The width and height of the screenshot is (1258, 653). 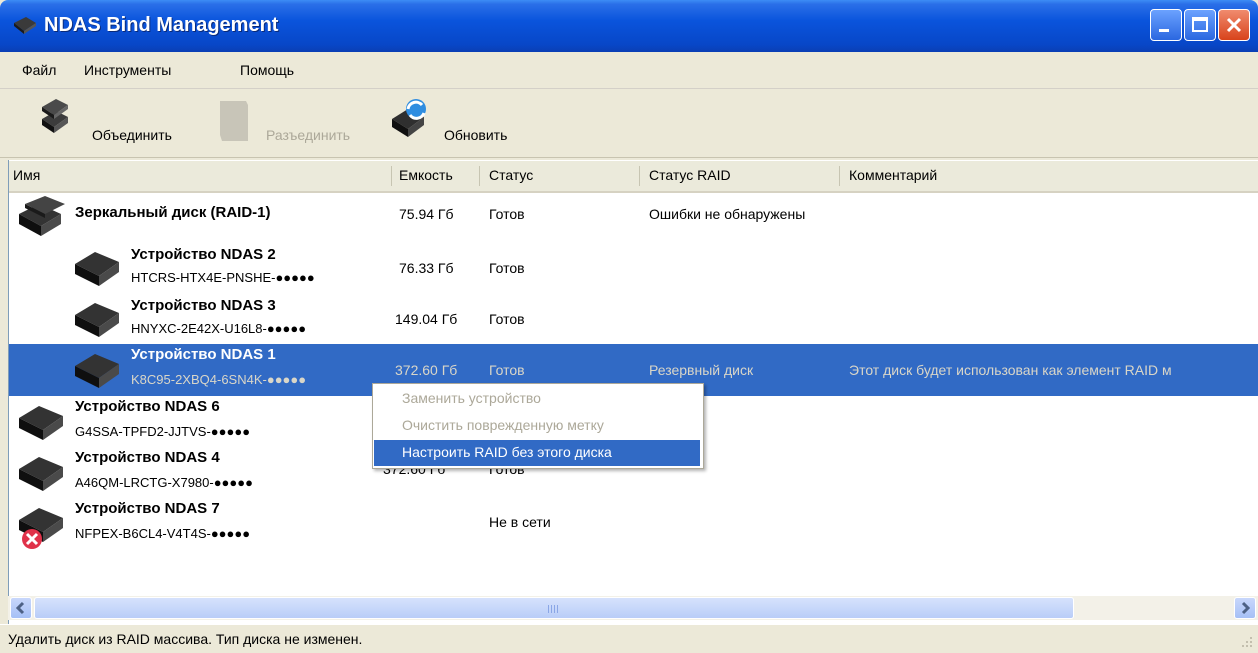 What do you see at coordinates (520, 522) in the screenshot?
I see `row-status: Не в сети` at bounding box center [520, 522].